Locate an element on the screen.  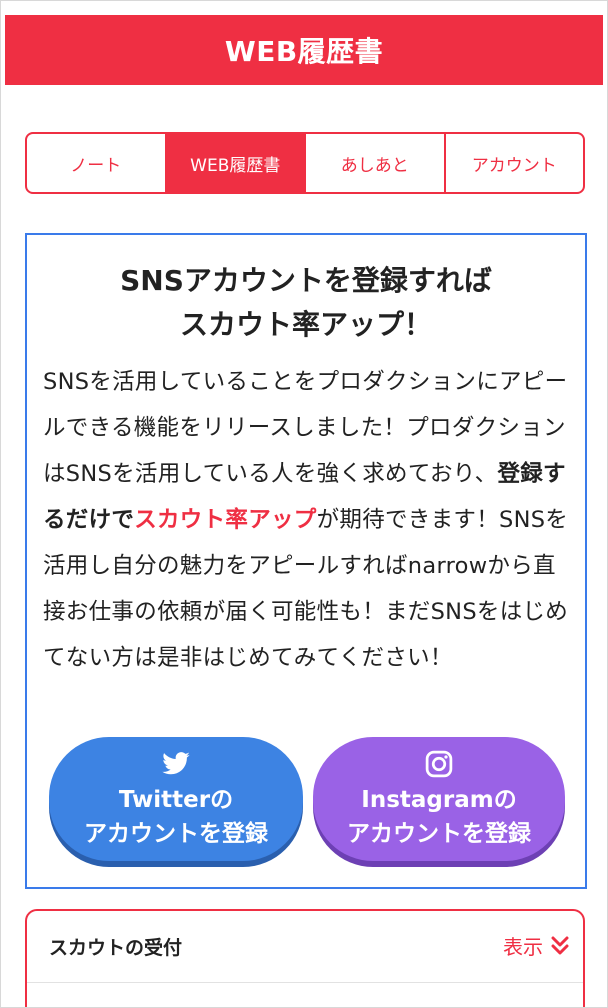
tab-note: ノート is located at coordinates (96, 163).